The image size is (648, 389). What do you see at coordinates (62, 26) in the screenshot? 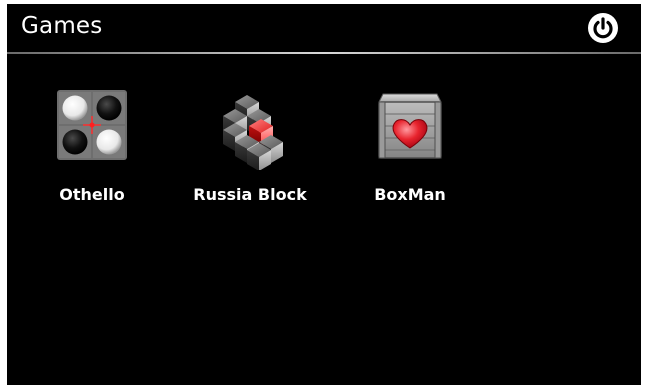
I see `page-title: Games` at bounding box center [62, 26].